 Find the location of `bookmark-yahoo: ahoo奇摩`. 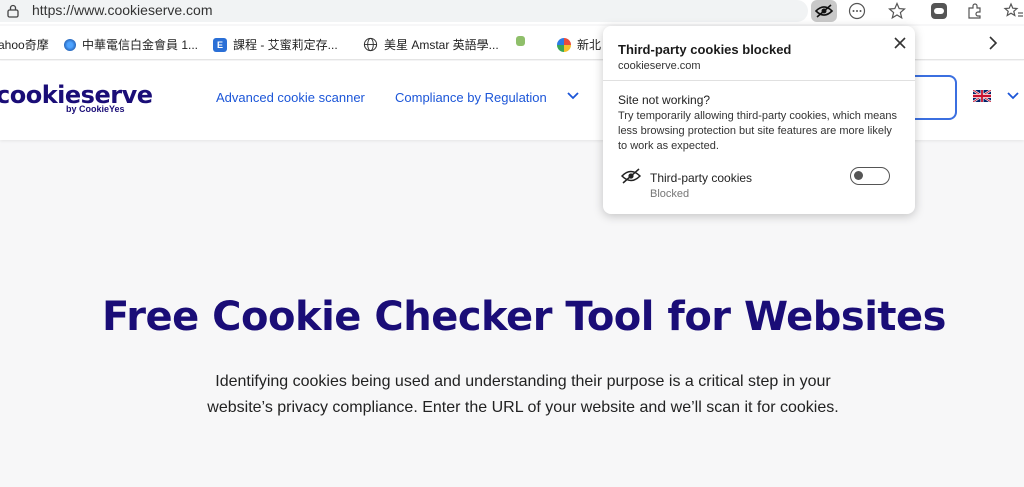

bookmark-yahoo: ahoo奇摩 is located at coordinates (24, 44).